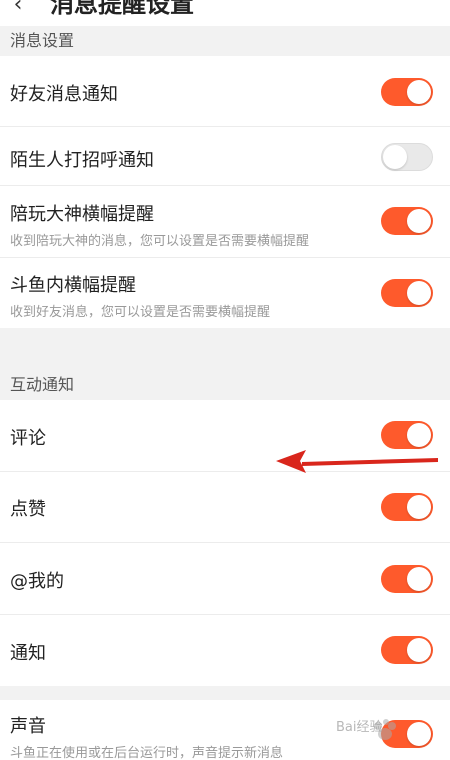 This screenshot has height=760, width=450. Describe the element at coordinates (82, 160) in the screenshot. I see `setting-label: 陌生人打招呼通知` at that location.